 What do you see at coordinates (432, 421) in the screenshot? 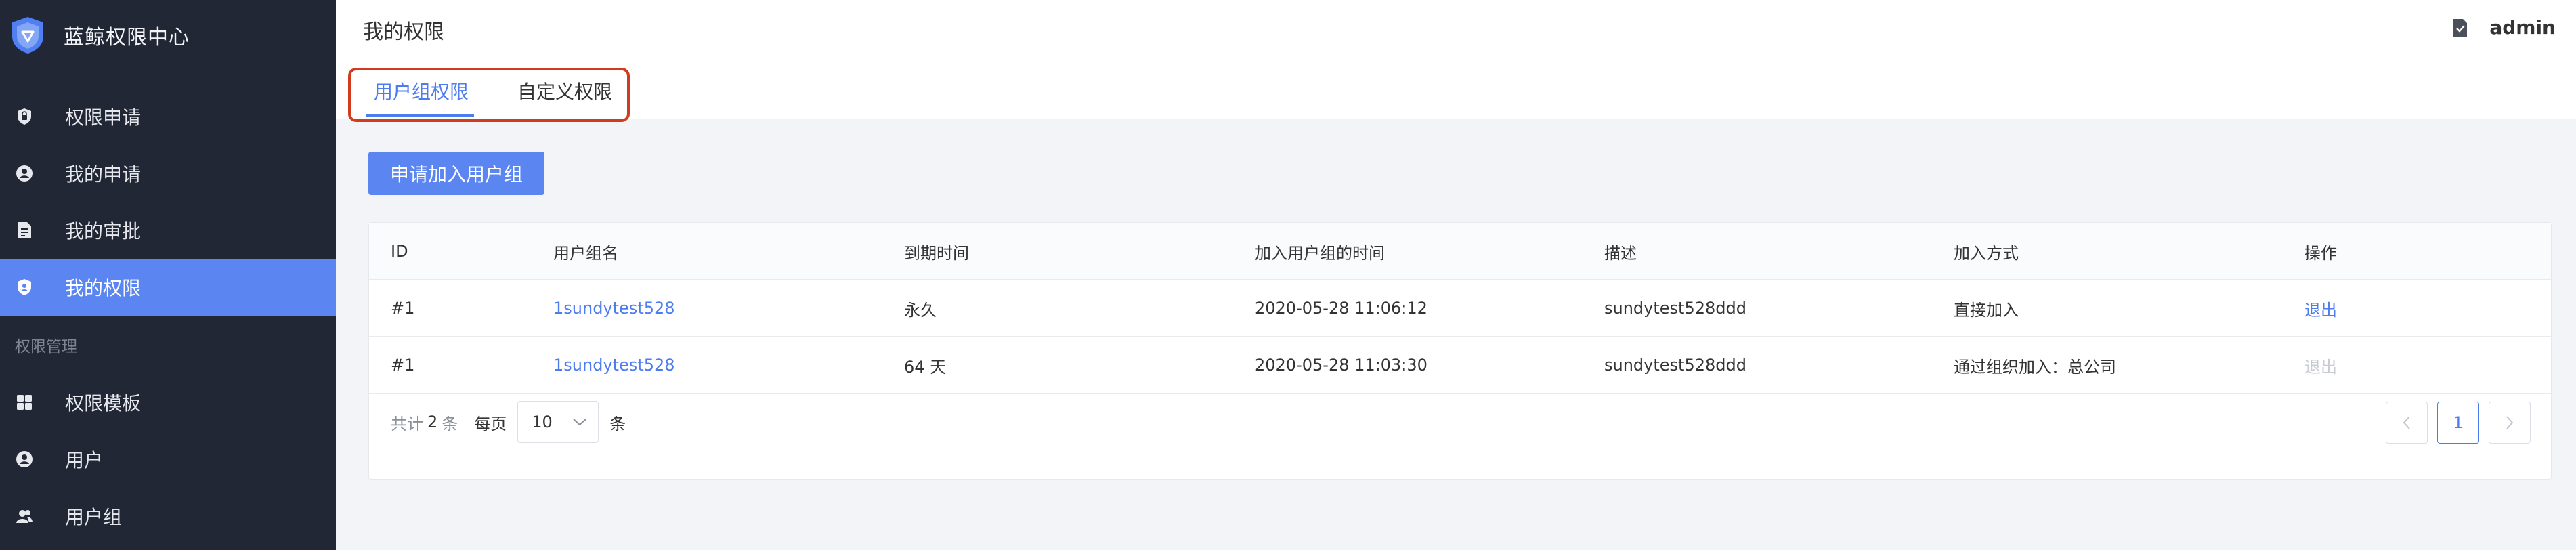
I see `total-count: 2` at bounding box center [432, 421].